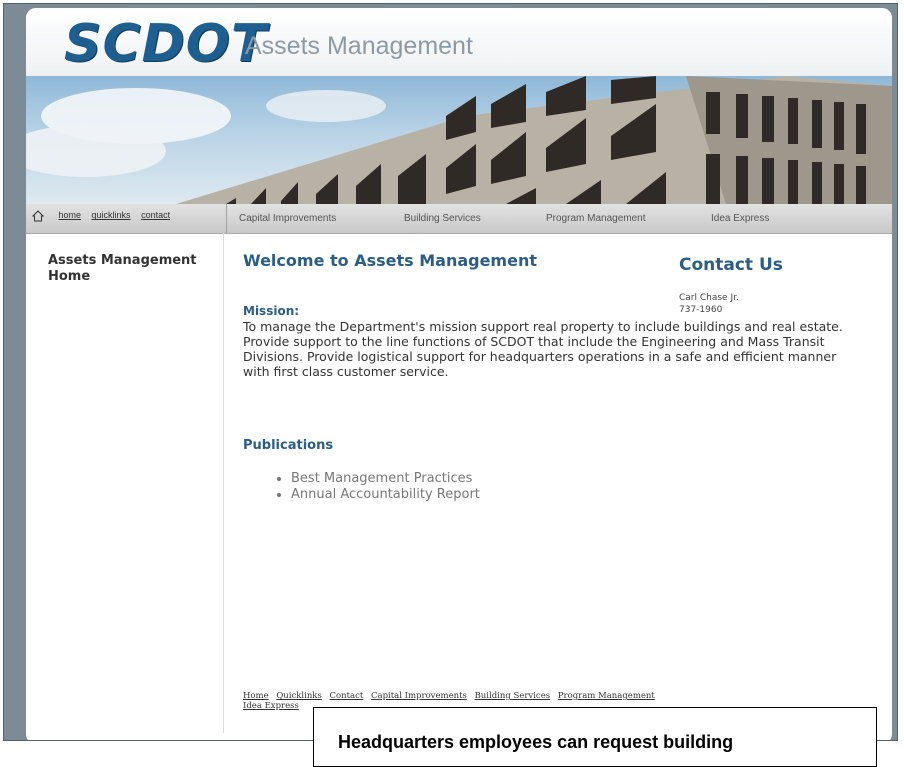 The height and width of the screenshot is (767, 904). I want to click on footer-link-building-services: Building Services, so click(513, 696).